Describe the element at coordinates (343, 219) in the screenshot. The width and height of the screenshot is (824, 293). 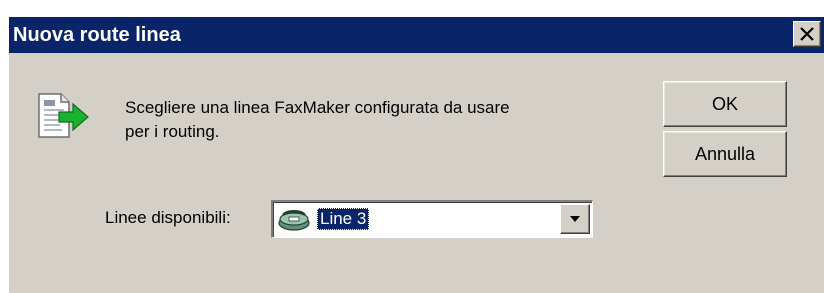
I see `selected-line: Line 3` at that location.